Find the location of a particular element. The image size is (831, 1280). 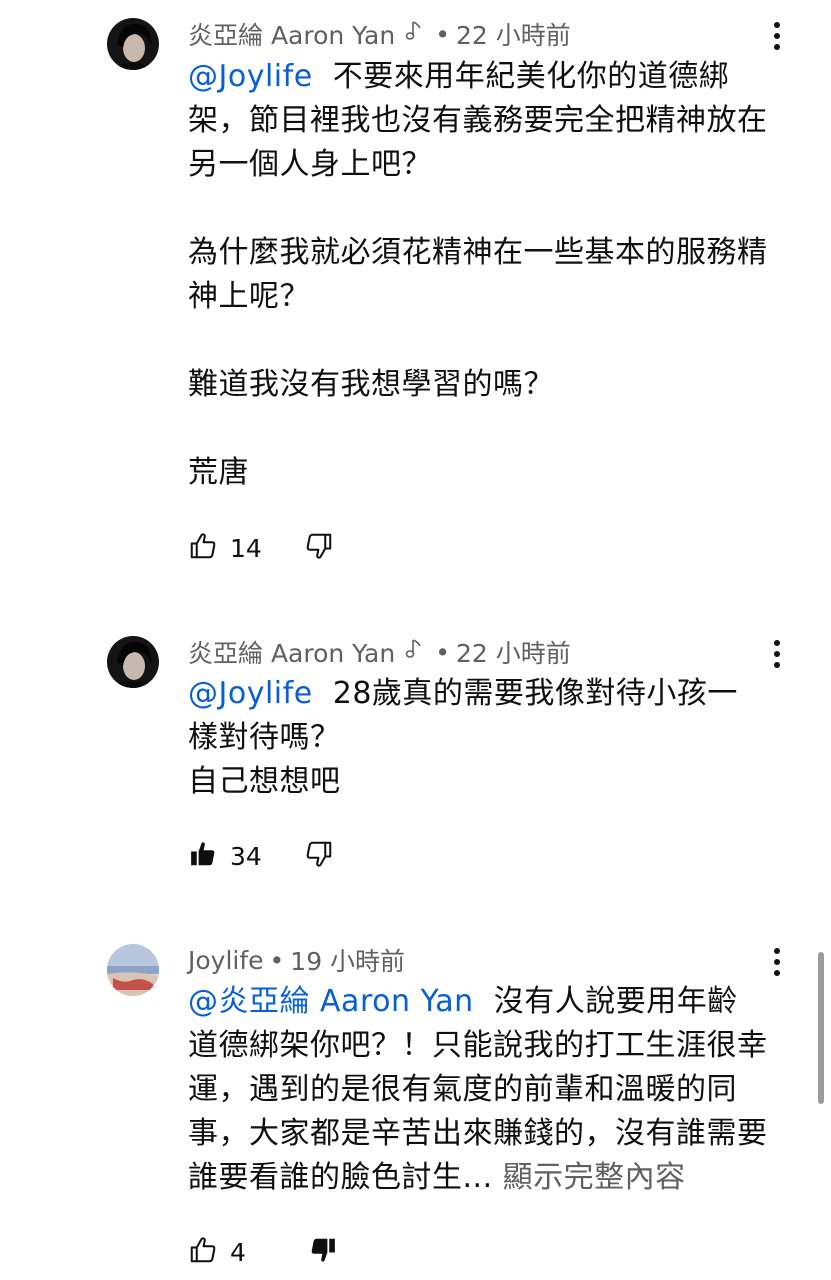

thumbs-down-filled-icon is located at coordinates (323, 1252).